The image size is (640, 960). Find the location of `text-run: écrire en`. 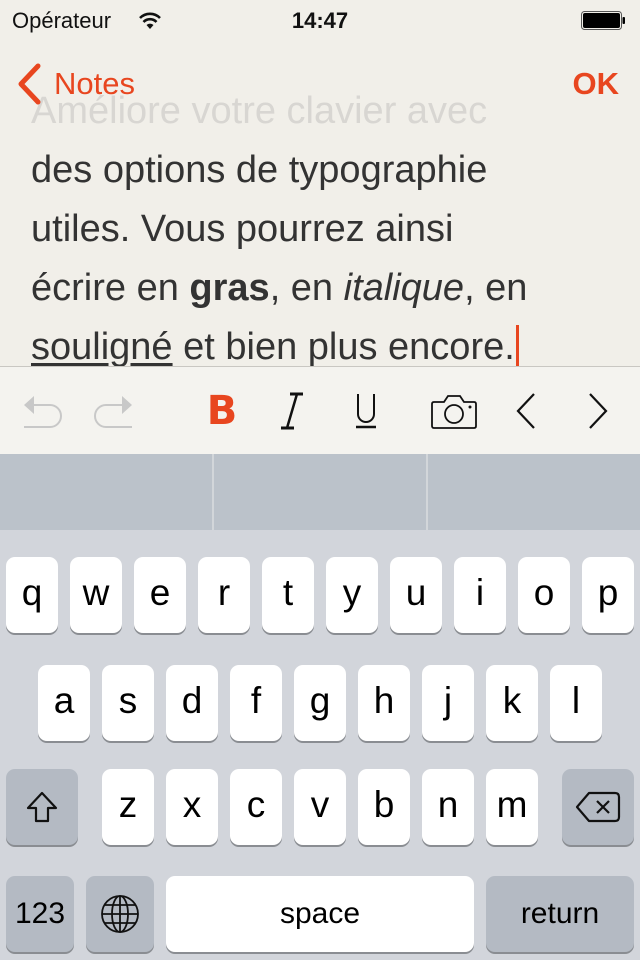

text-run: écrire en is located at coordinates (110, 288).